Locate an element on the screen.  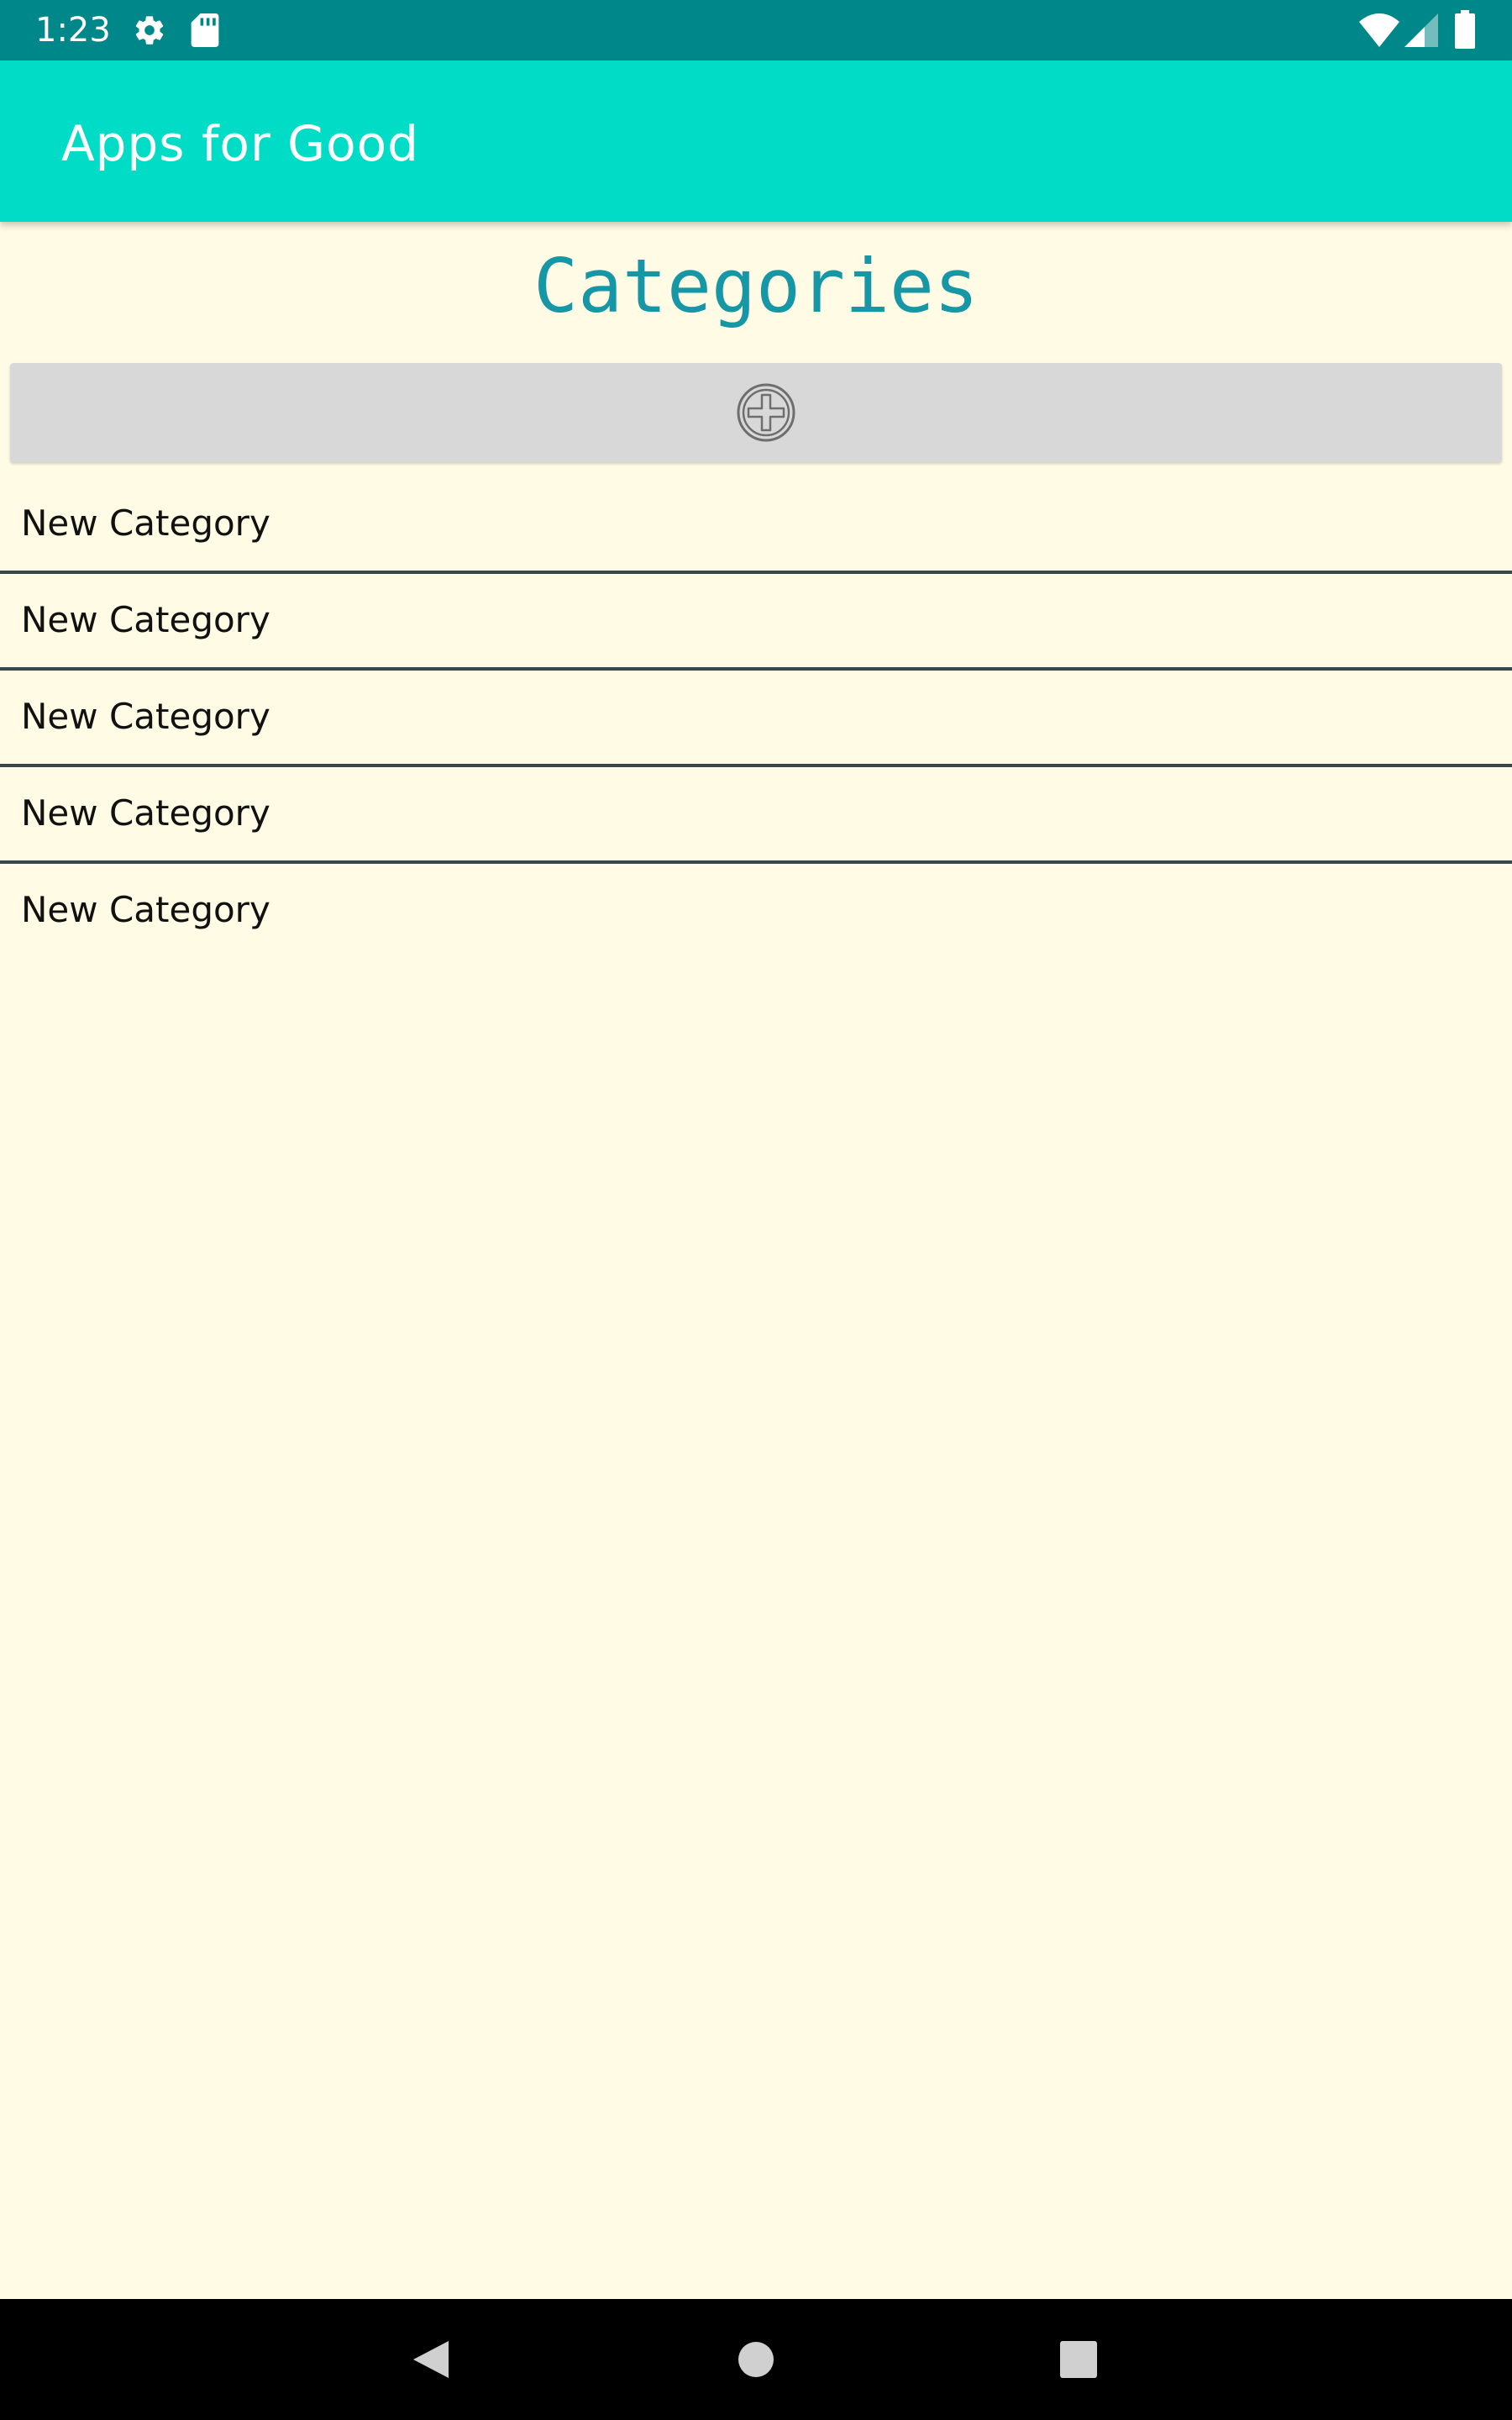
recents-icon is located at coordinates (1078, 2359).